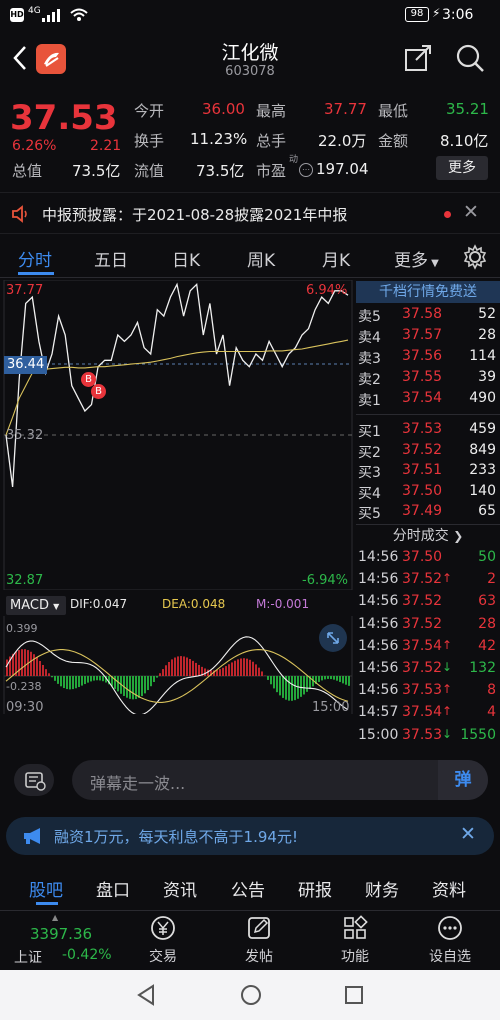 The width and height of the screenshot is (500, 1020). I want to click on tab-five-day: 五日, so click(111, 258).